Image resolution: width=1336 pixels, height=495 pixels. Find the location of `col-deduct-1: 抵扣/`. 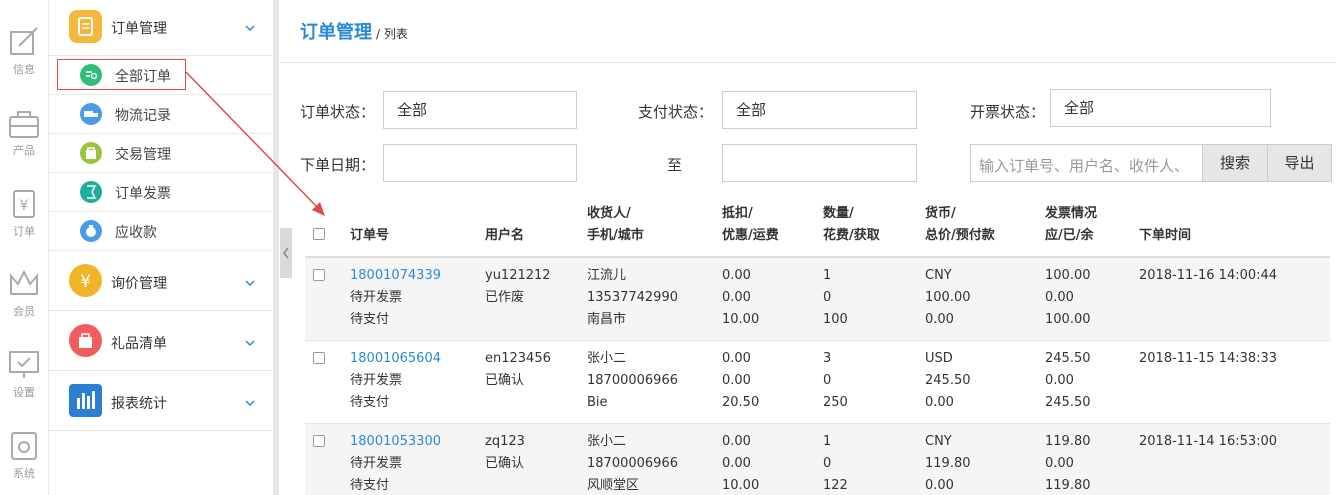

col-deduct-1: 抵扣/ is located at coordinates (737, 213).